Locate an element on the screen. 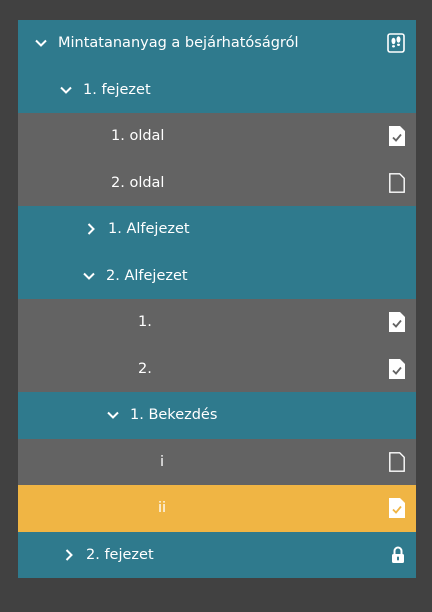  tree-item-subchapter-2: 2. Alfejezet is located at coordinates (217, 275).